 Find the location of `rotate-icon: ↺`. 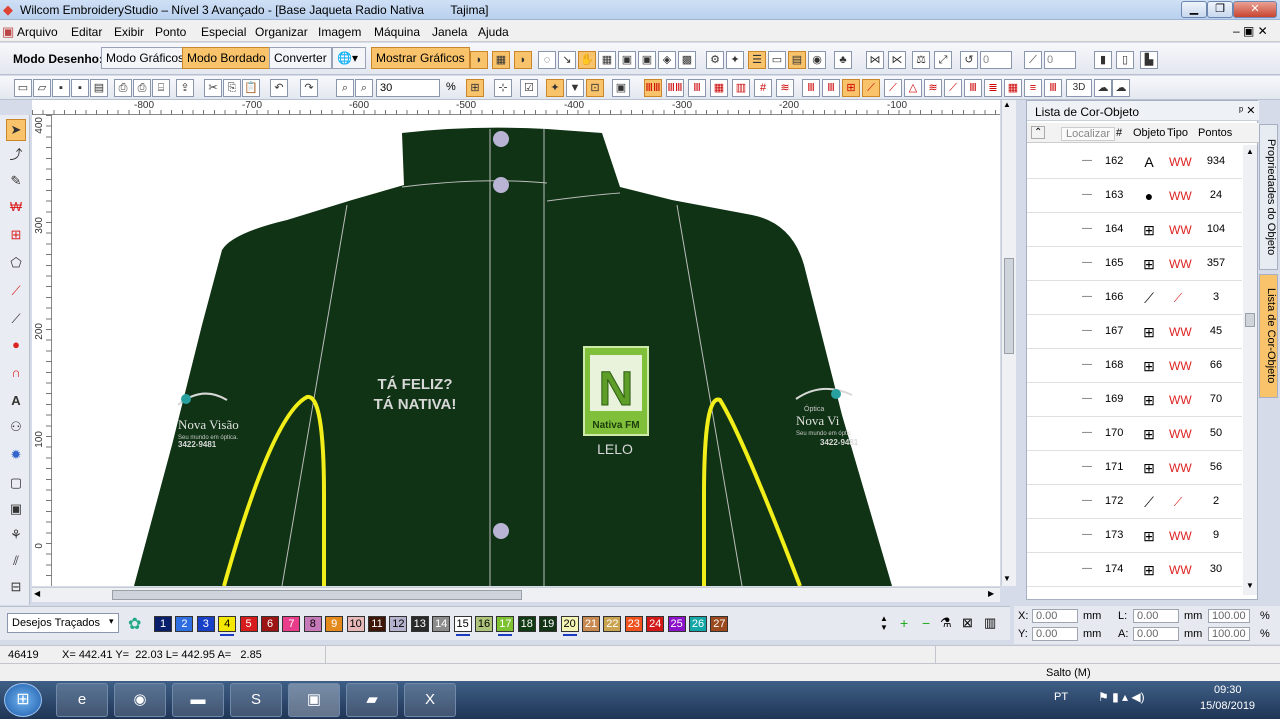

rotate-icon: ↺ is located at coordinates (969, 60).